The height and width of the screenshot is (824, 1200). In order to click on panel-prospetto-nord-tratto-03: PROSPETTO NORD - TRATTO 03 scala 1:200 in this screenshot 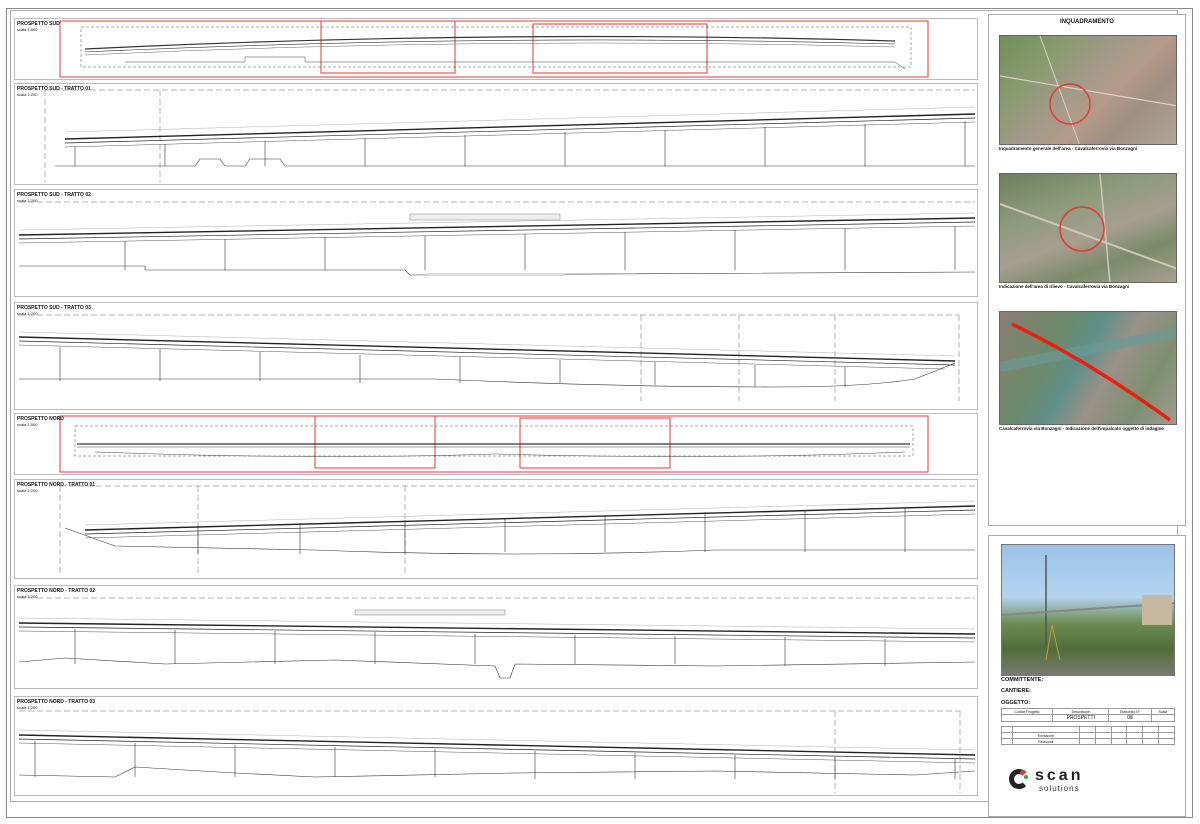, I will do `click(496, 746)`.